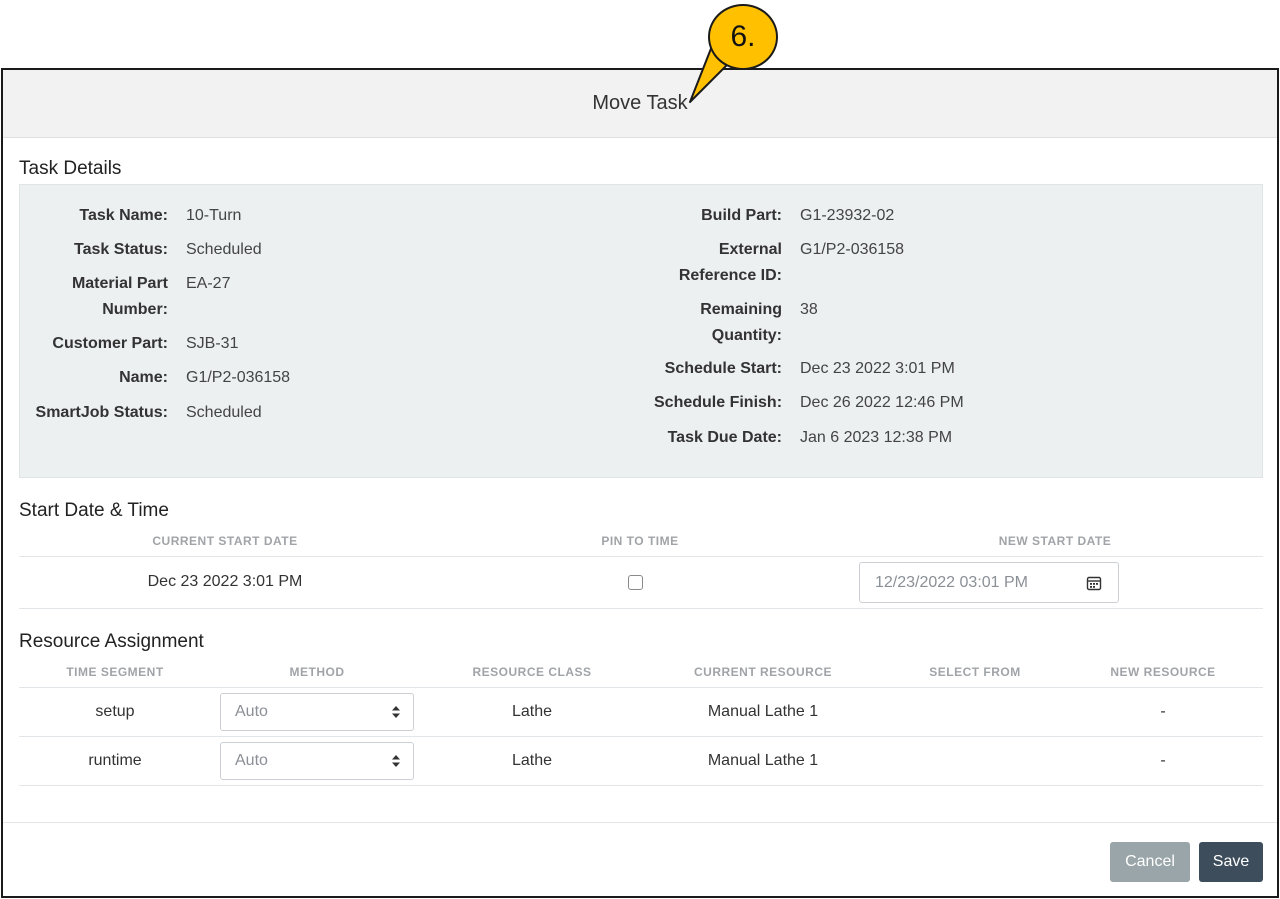  Describe the element at coordinates (810, 437) in the screenshot. I see `detail-task-due-date: Task Due Date: Jan 6 2023 12:38 PM` at that location.